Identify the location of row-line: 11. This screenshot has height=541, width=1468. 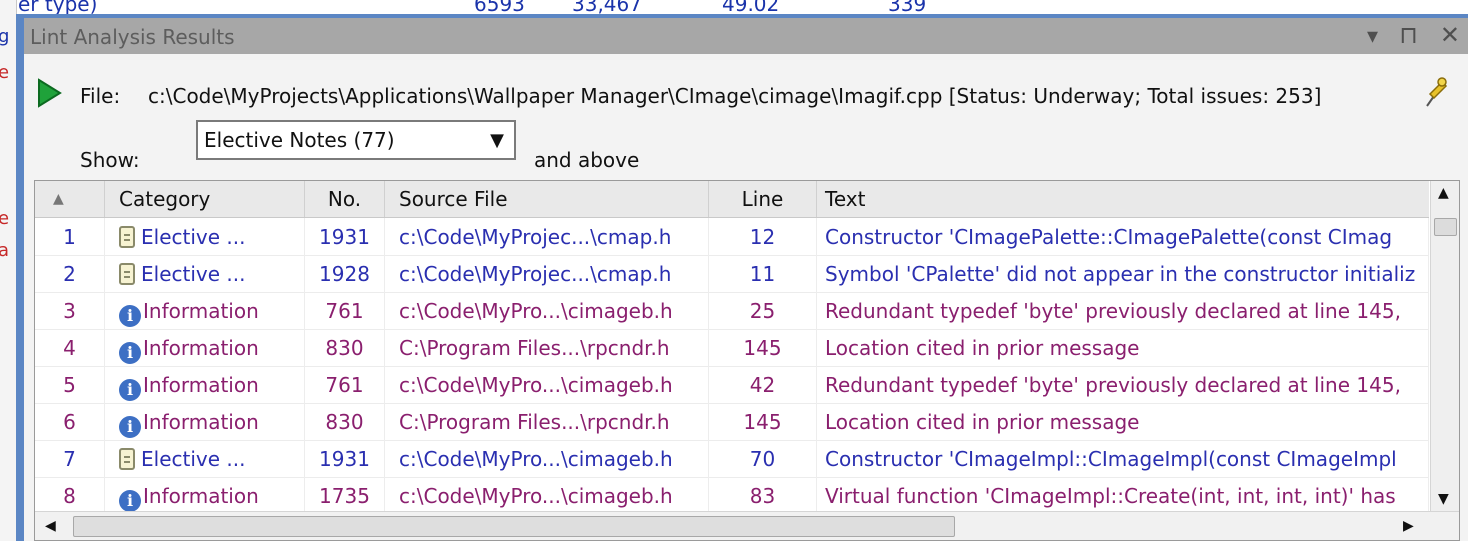
(763, 273).